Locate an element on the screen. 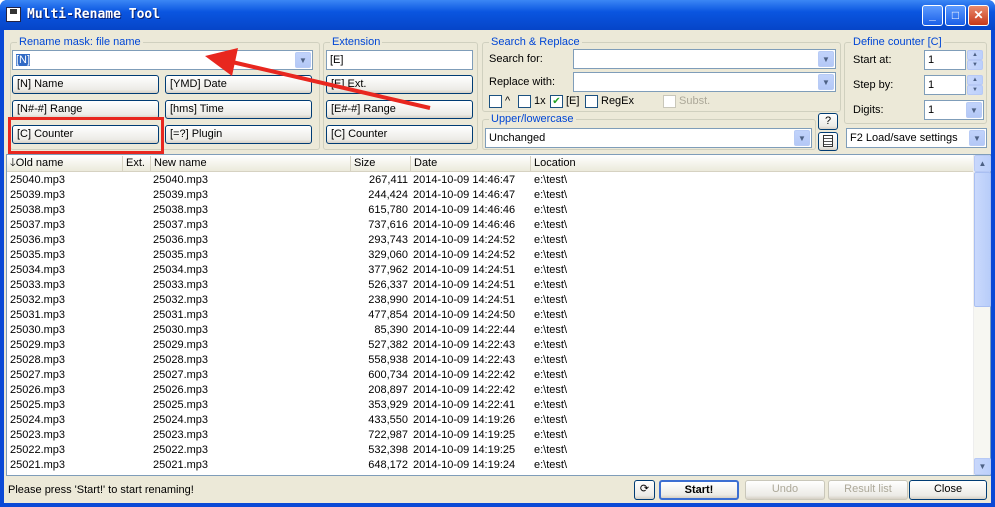  annotation-arrow is located at coordinates (318, 79).